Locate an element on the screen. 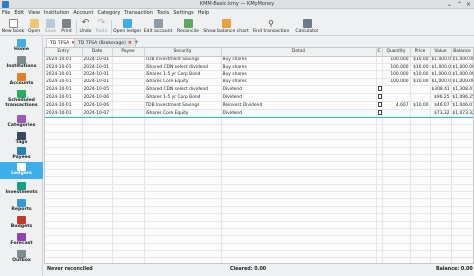  sidebar-item-budgets: Budgets is located at coordinates (21, 222).